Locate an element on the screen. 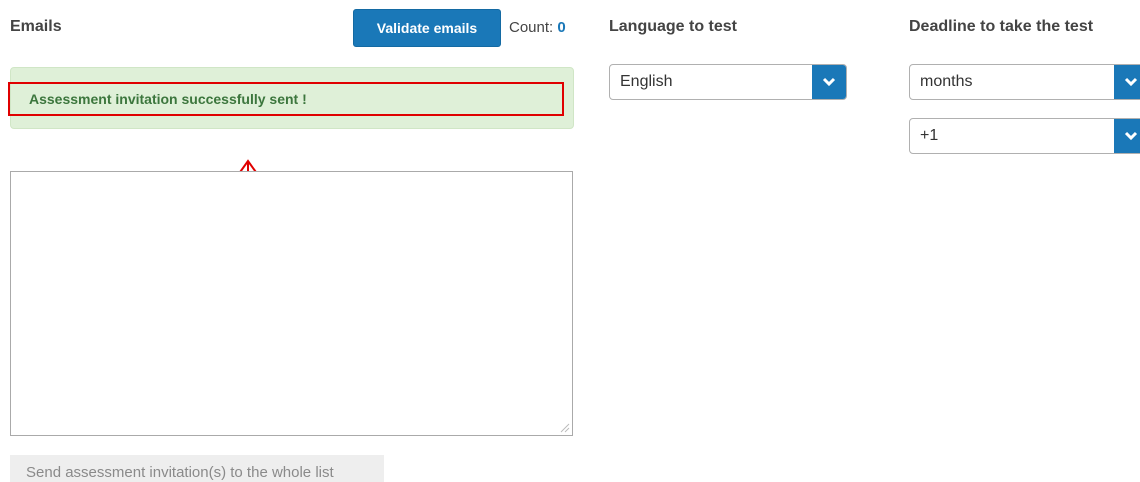 This screenshot has height=482, width=1140. deadline-label: Deadline to take the test is located at coordinates (1001, 26).